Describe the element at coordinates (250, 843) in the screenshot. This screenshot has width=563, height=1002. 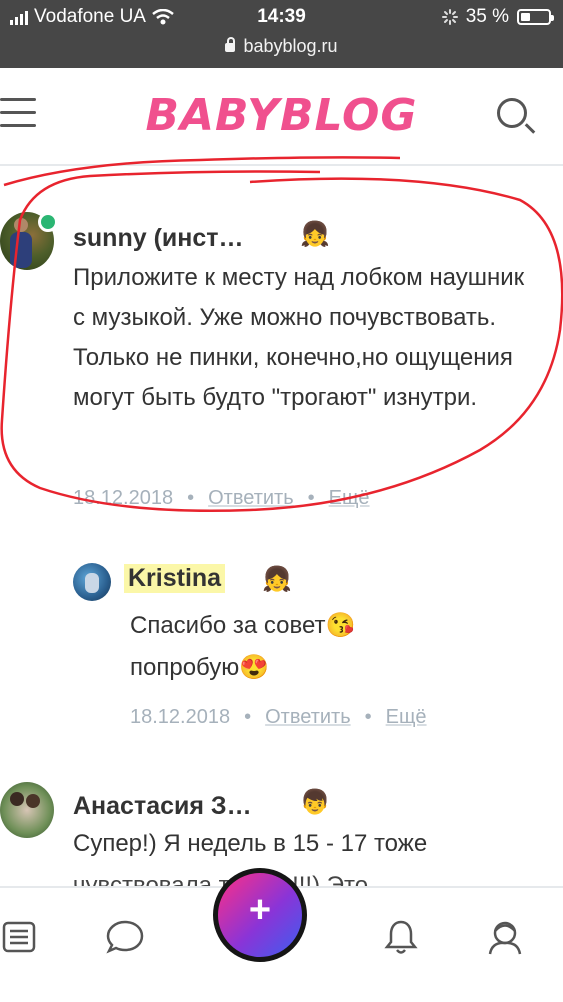
I see `comment-text-line: Супер!) Я недель в 15 - 17 тоже` at that location.